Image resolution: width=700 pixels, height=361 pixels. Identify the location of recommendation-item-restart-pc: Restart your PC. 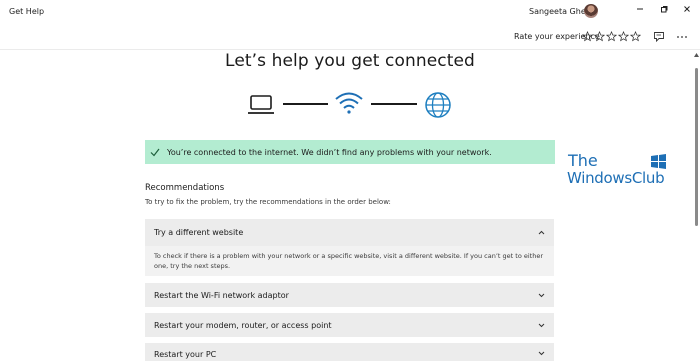
(349, 352).